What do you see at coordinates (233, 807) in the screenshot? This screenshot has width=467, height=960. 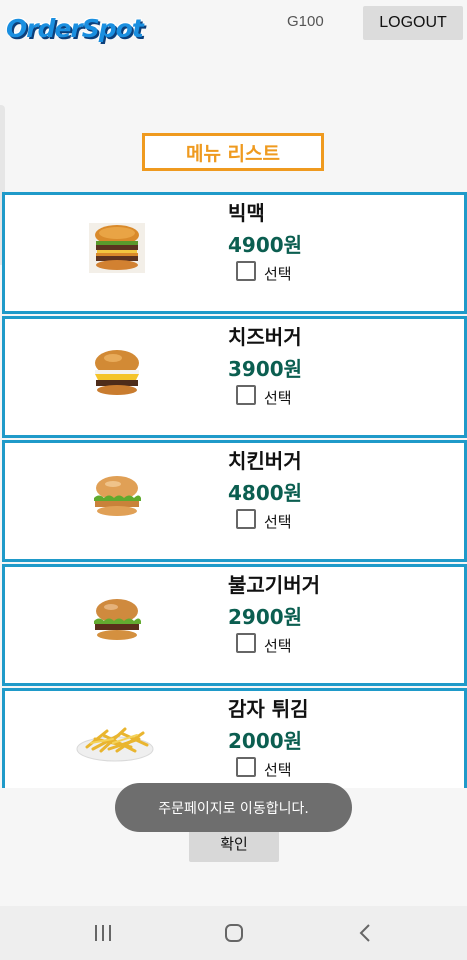 I see `toast-message: 주문페이지로 이동합니다.` at bounding box center [233, 807].